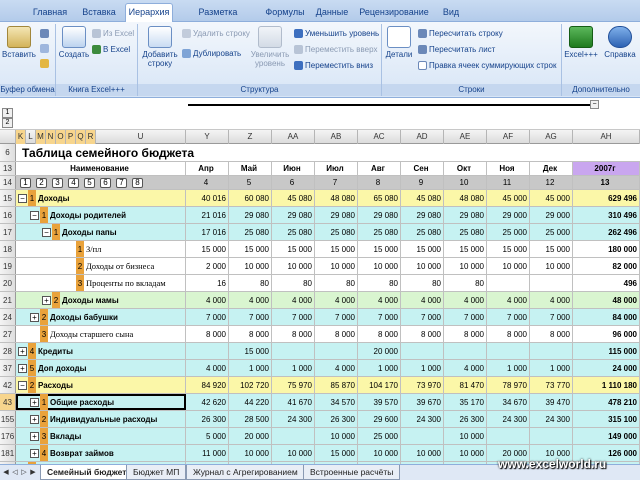 This screenshot has width=640, height=480. What do you see at coordinates (8, 419) in the screenshot?
I see `row-number: 155` at bounding box center [8, 419].